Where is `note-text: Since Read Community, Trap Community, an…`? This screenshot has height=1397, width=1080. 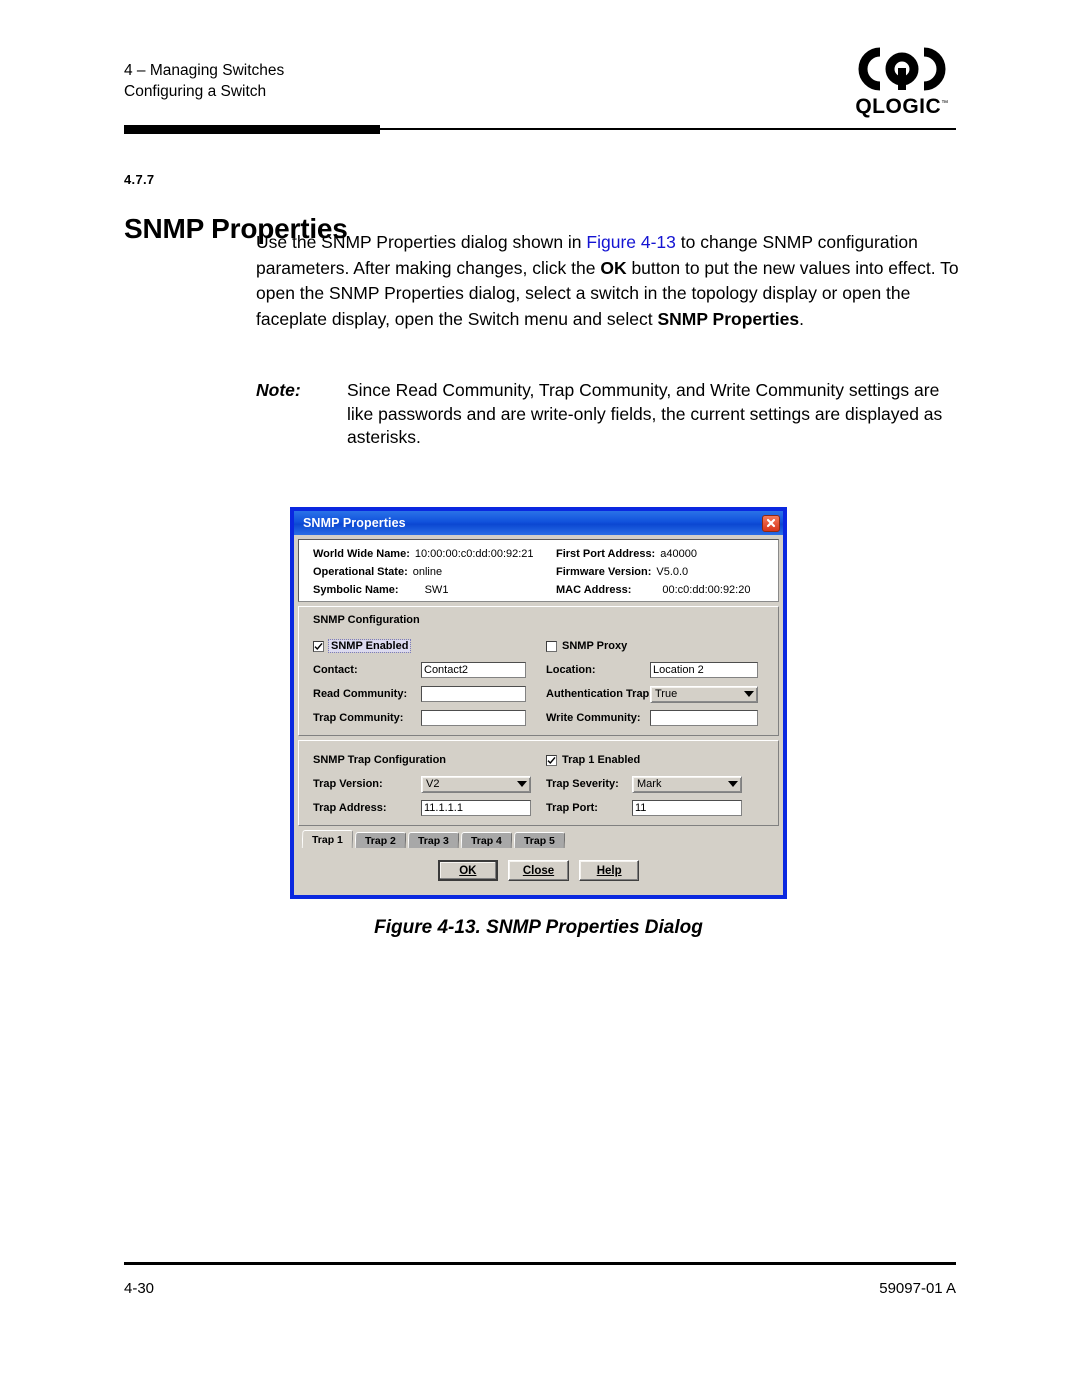
note-text: Since Read Community, Trap Community, an… is located at coordinates (645, 413).